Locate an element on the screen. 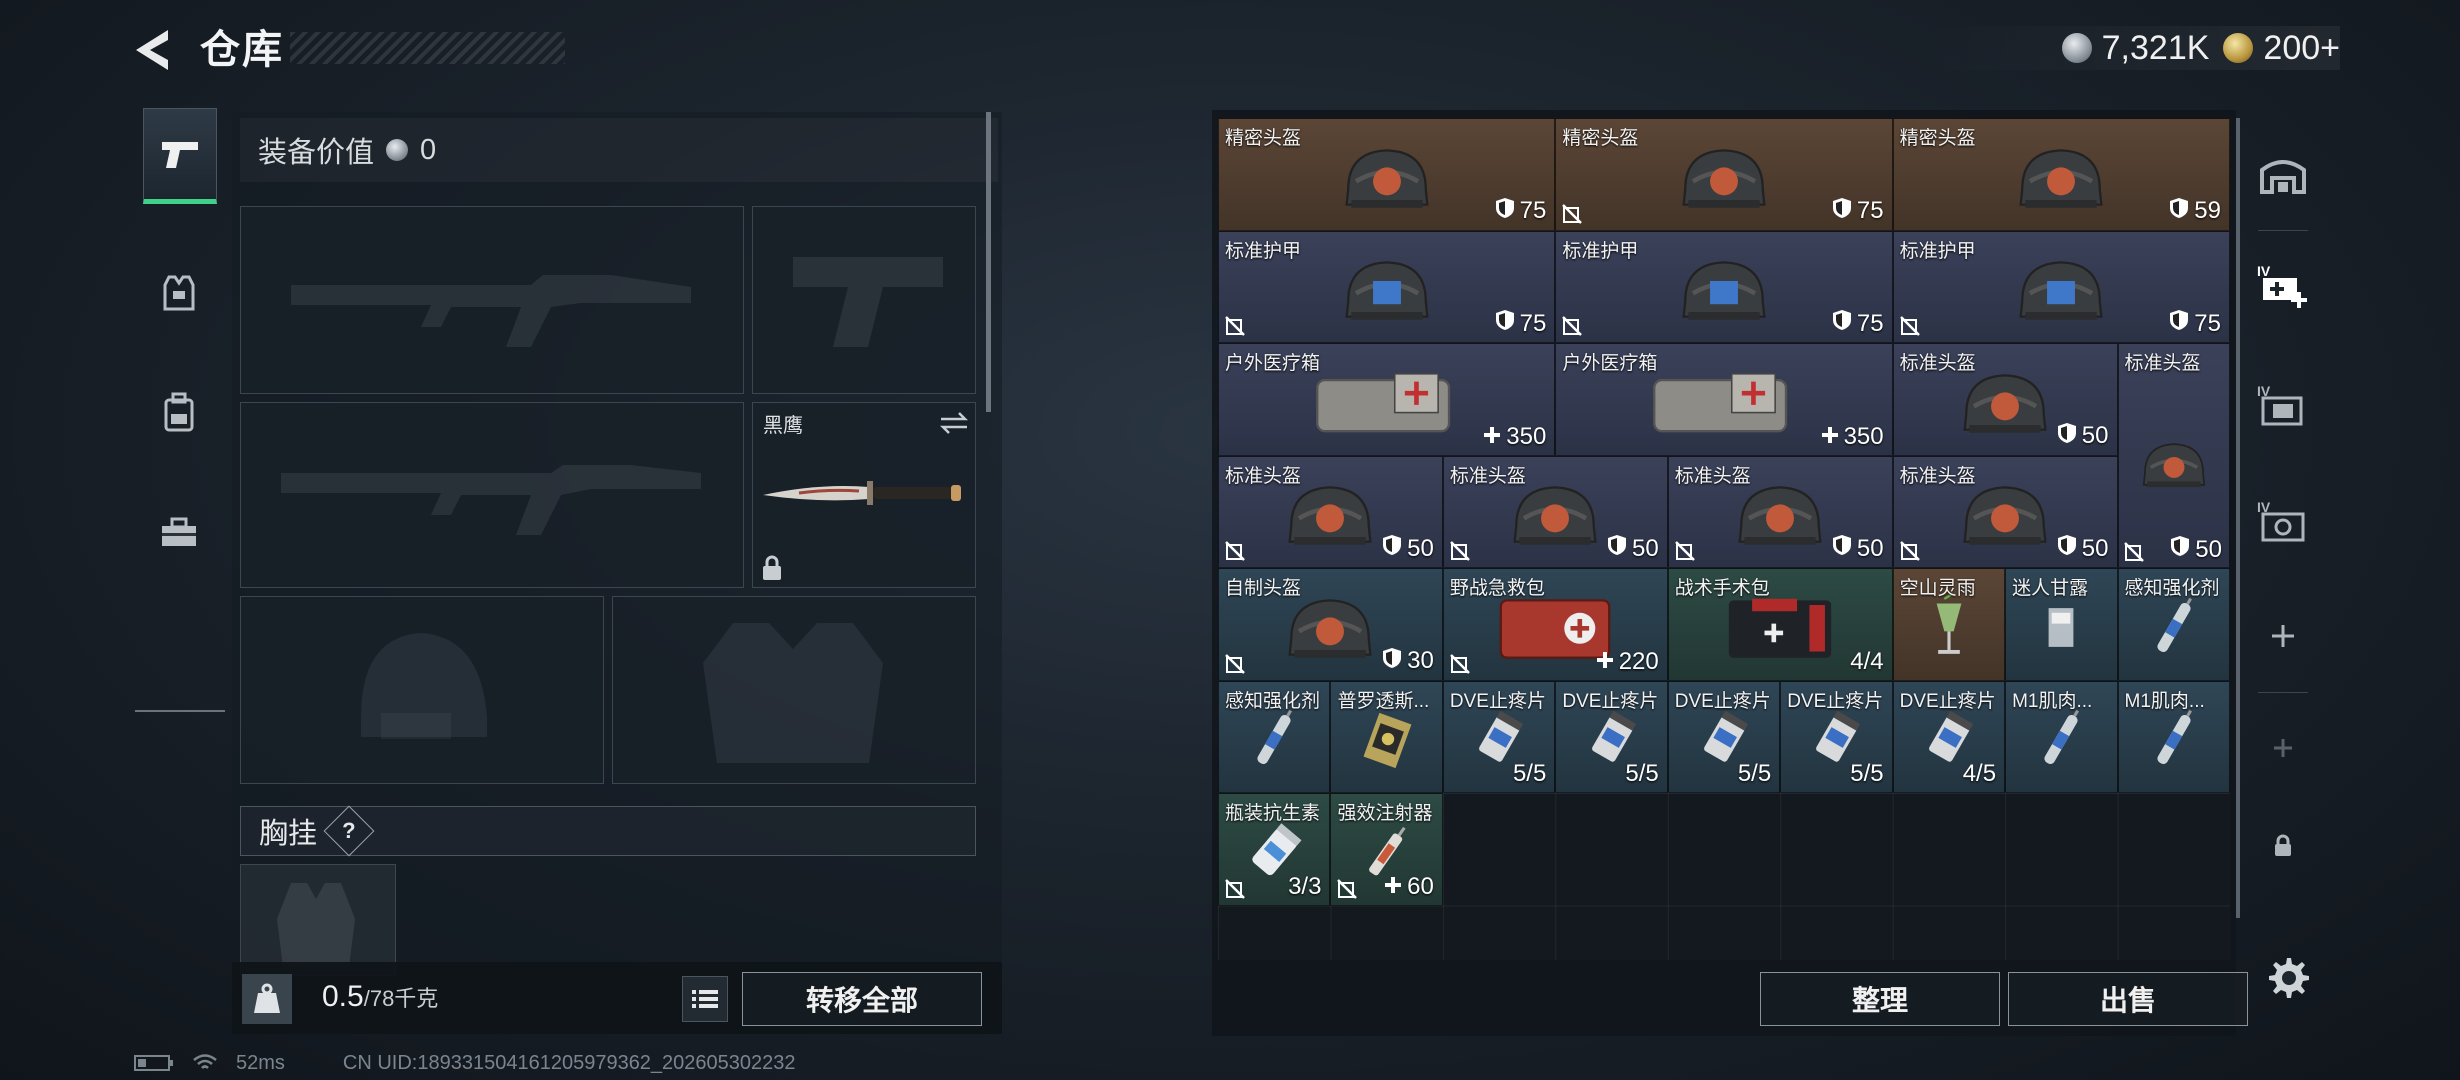 The height and width of the screenshot is (1080, 2460). storage-tab-add is located at coordinates (2283, 636).